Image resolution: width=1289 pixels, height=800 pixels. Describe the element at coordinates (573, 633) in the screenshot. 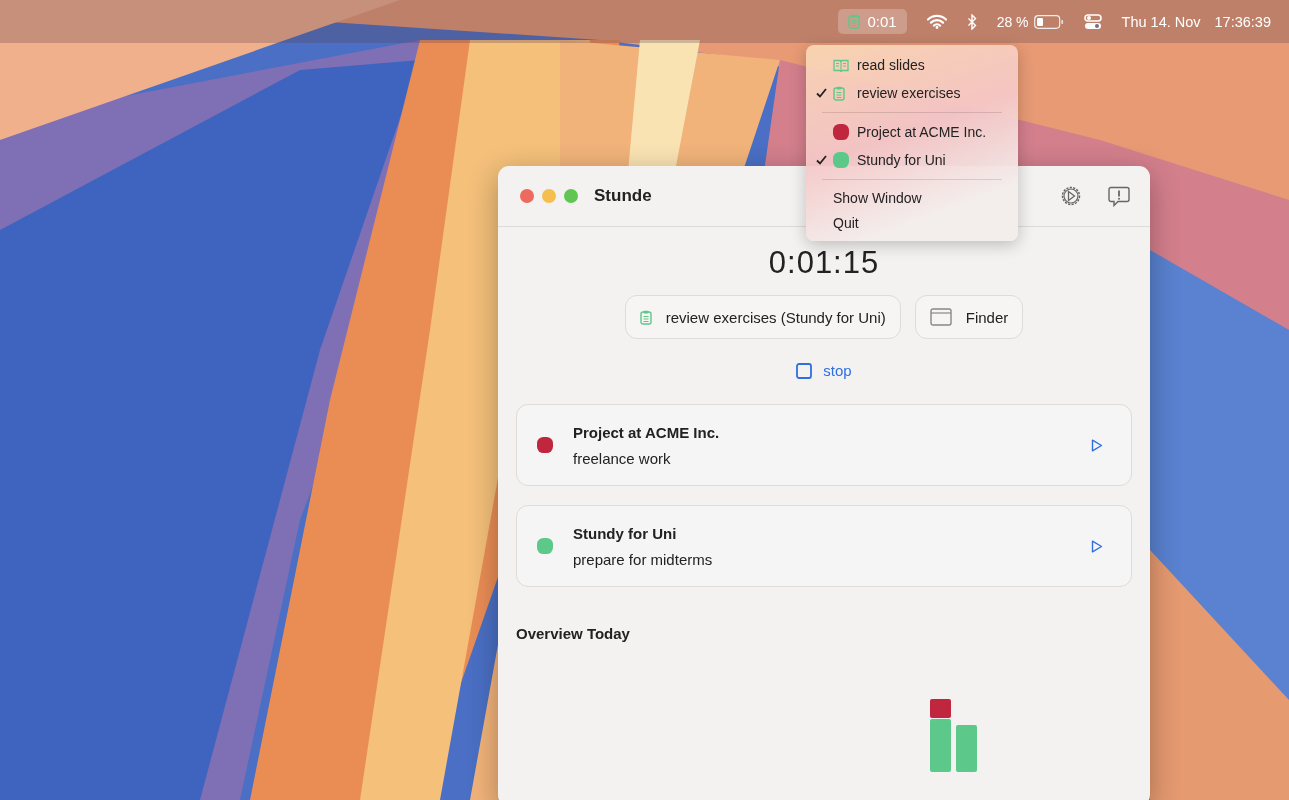

I see `section-title: Overview Today` at that location.